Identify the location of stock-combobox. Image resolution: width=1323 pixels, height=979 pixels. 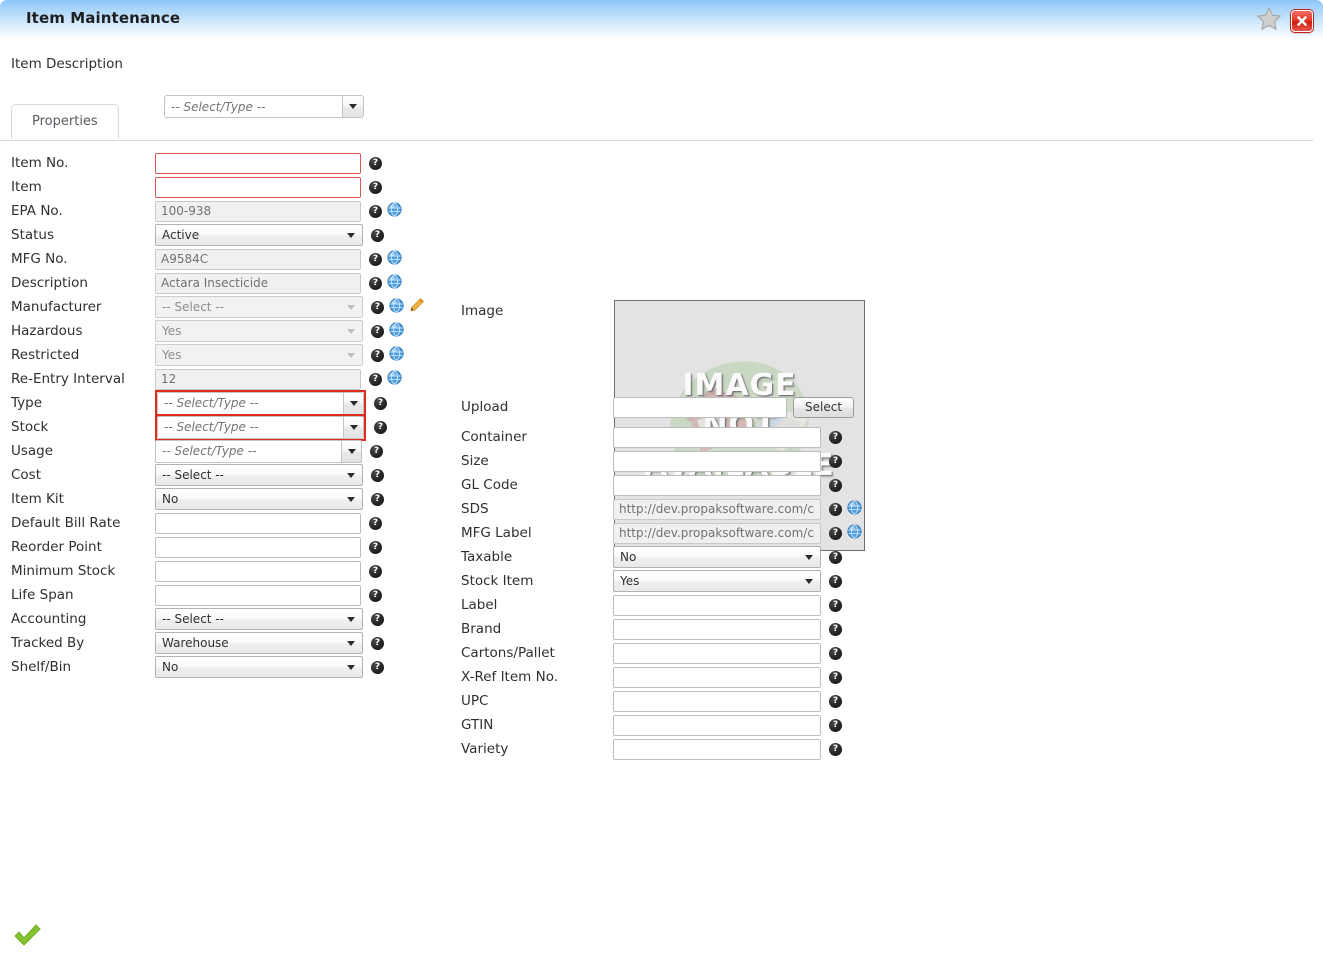
(260, 427).